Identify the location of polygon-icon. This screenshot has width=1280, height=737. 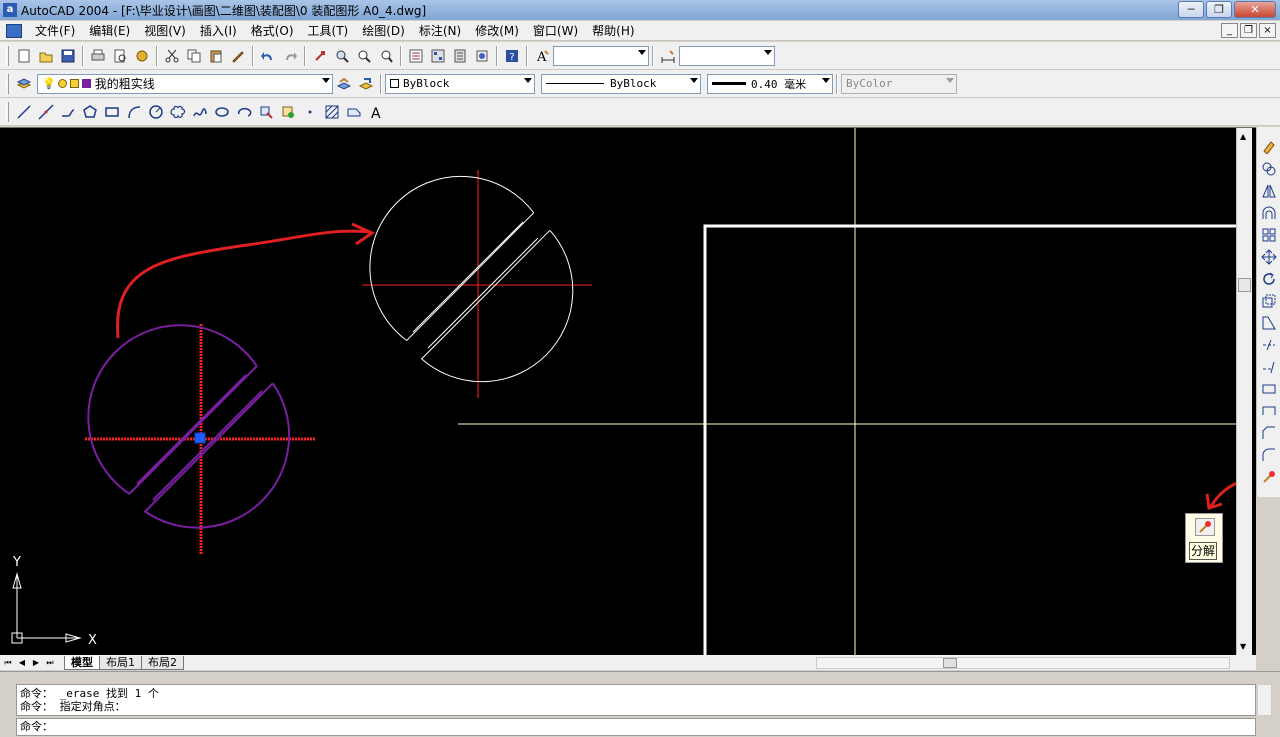
(90, 112).